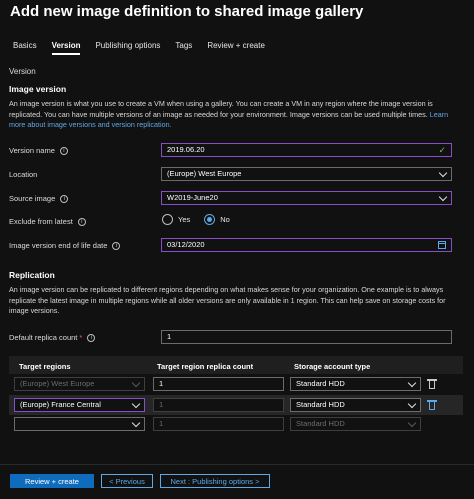  What do you see at coordinates (355, 405) in the screenshot?
I see `row2-storage-select: Standard HDD` at bounding box center [355, 405].